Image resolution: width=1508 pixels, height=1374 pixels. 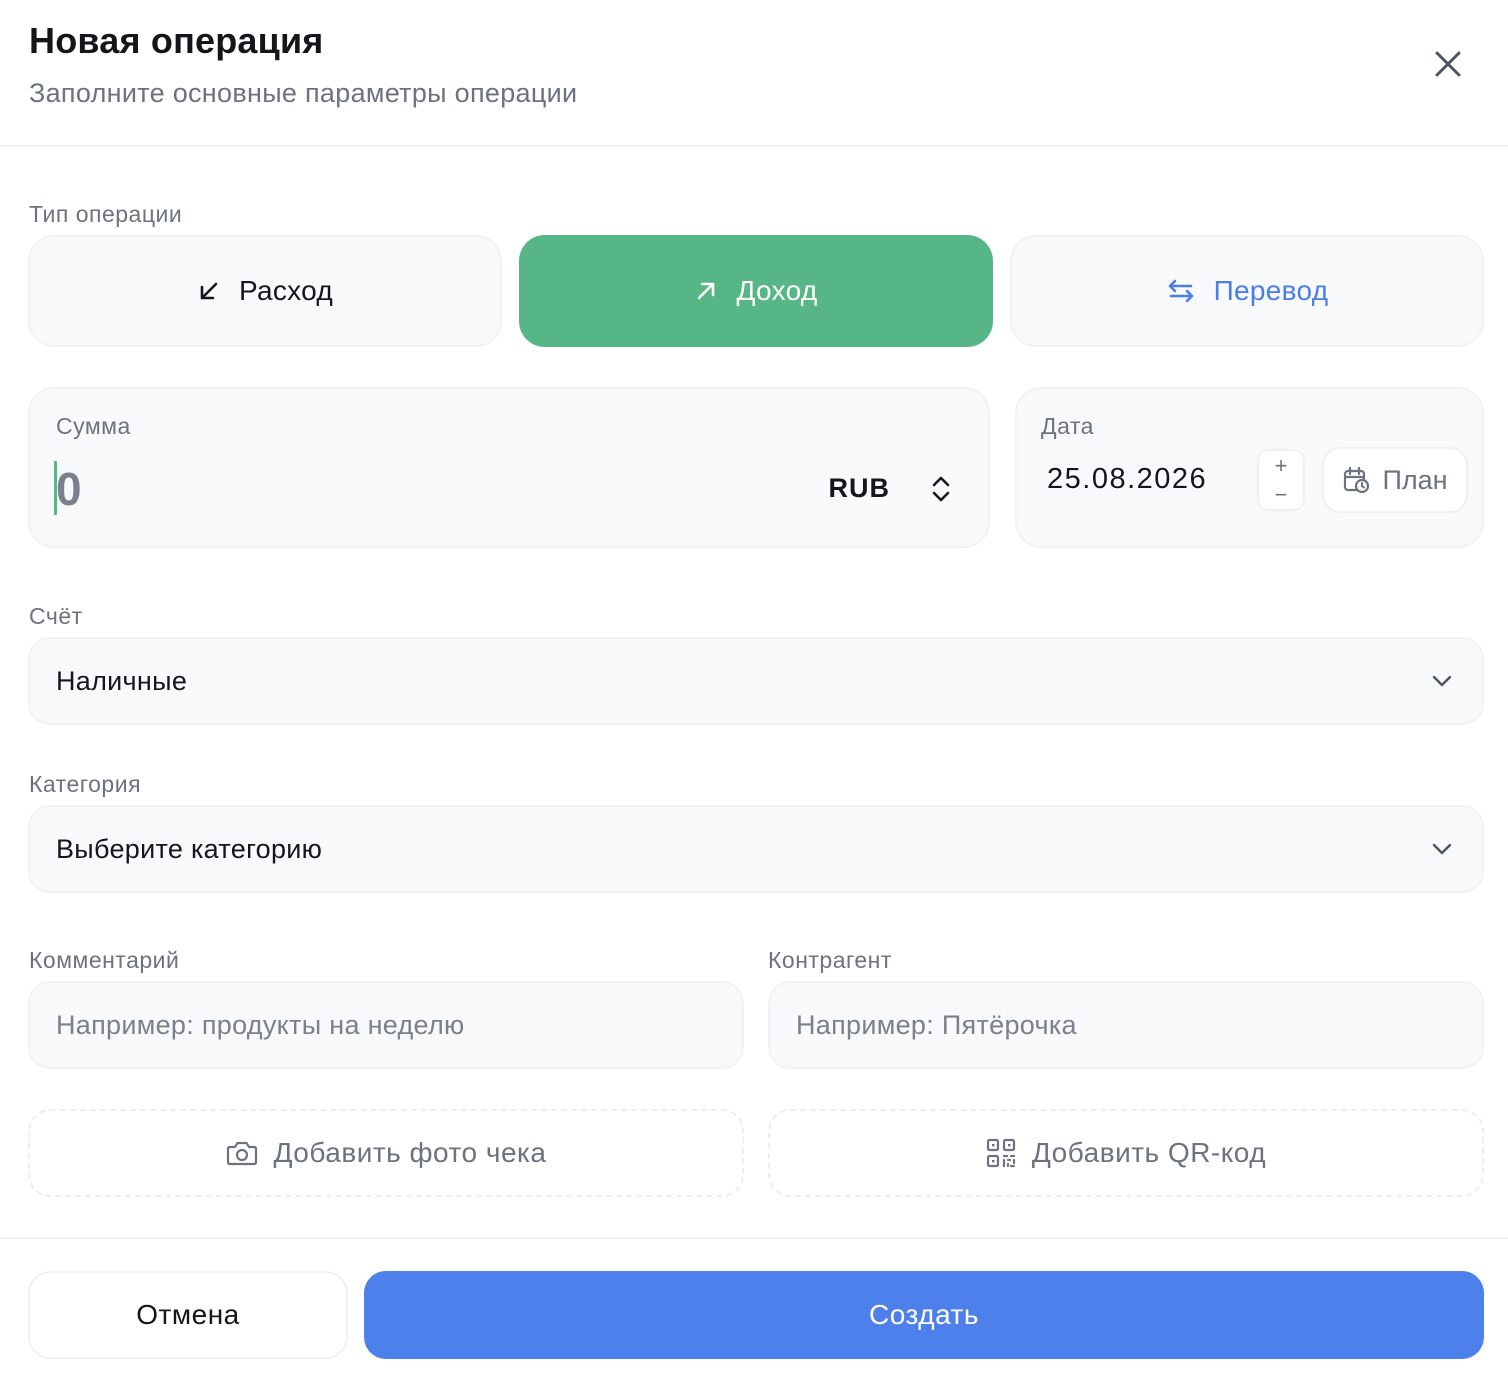 What do you see at coordinates (104, 960) in the screenshot?
I see `comment-label: Комментарий` at bounding box center [104, 960].